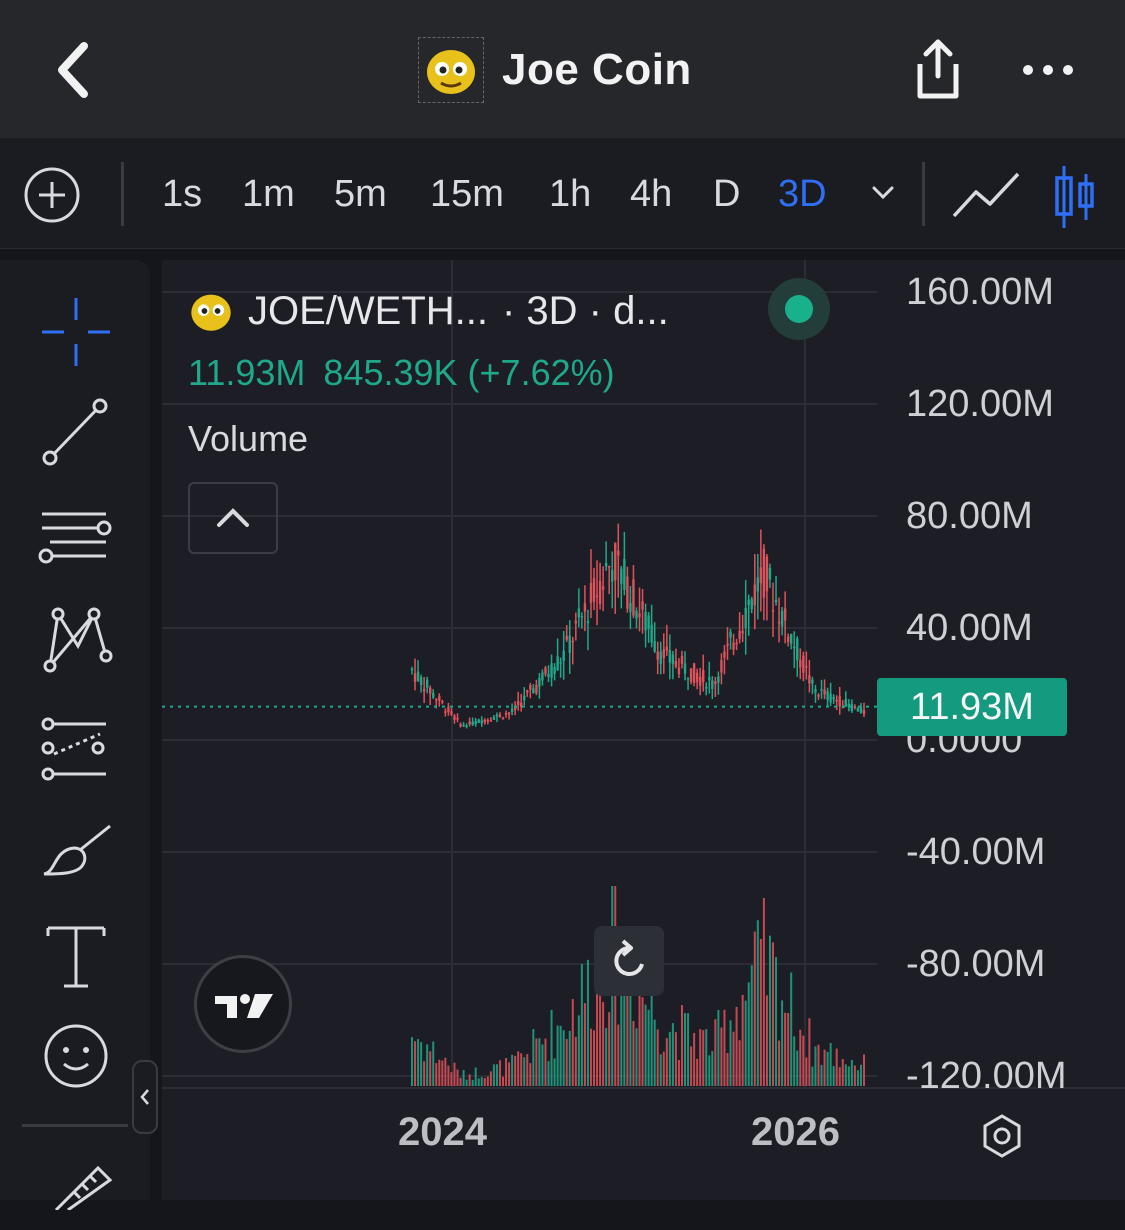 The image size is (1125, 1230). What do you see at coordinates (1048, 70) in the screenshot?
I see `more-options-button` at bounding box center [1048, 70].